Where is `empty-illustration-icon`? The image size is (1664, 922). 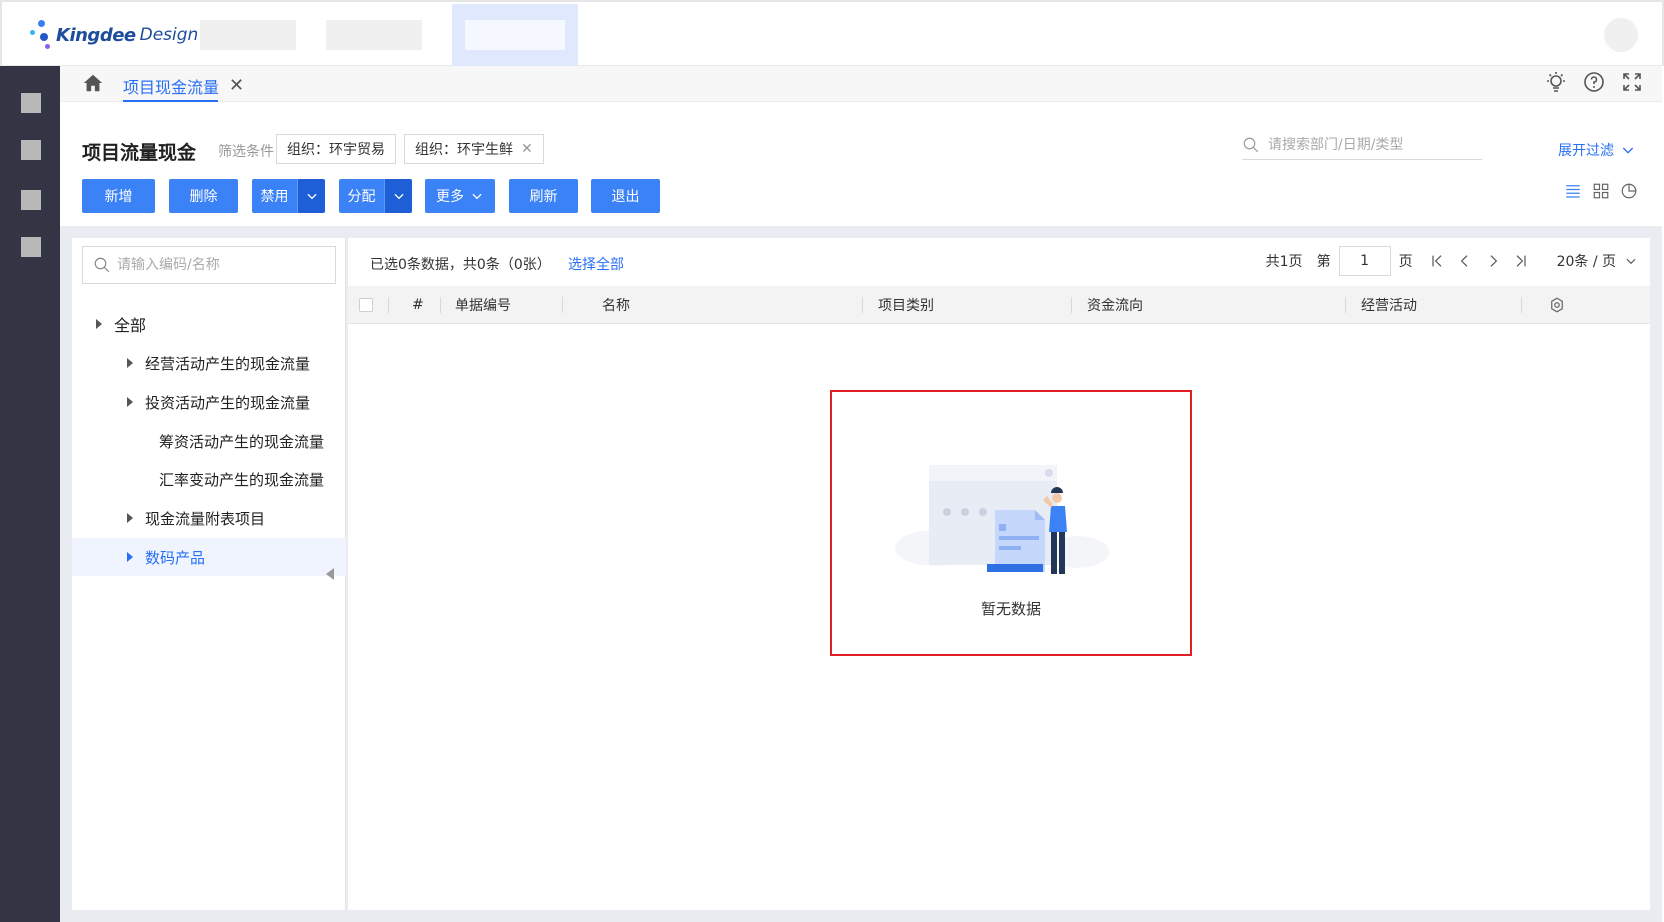 empty-illustration-icon is located at coordinates (1002, 519).